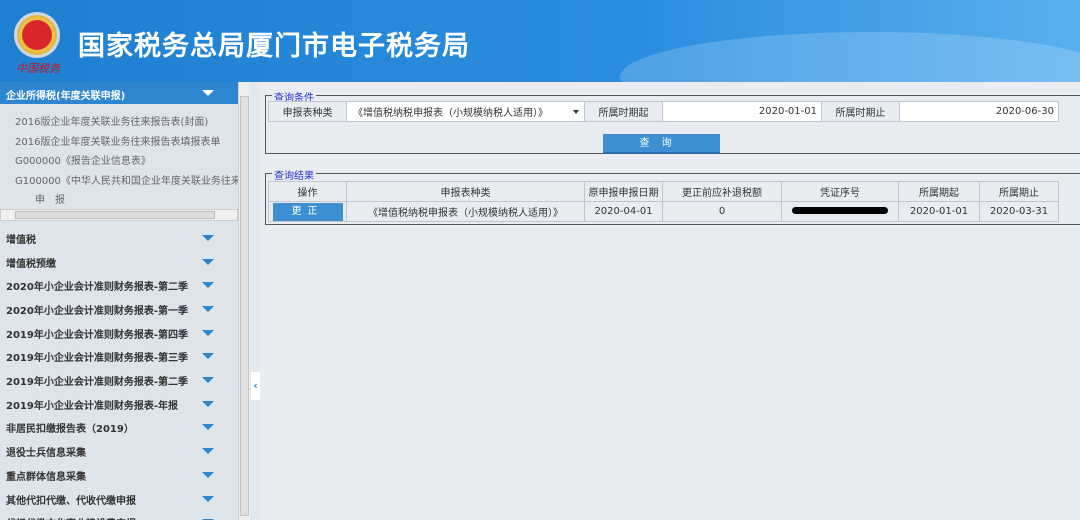 The height and width of the screenshot is (520, 1080). Describe the element at coordinates (860, 111) in the screenshot. I see `end-label: 所属时期止` at that location.